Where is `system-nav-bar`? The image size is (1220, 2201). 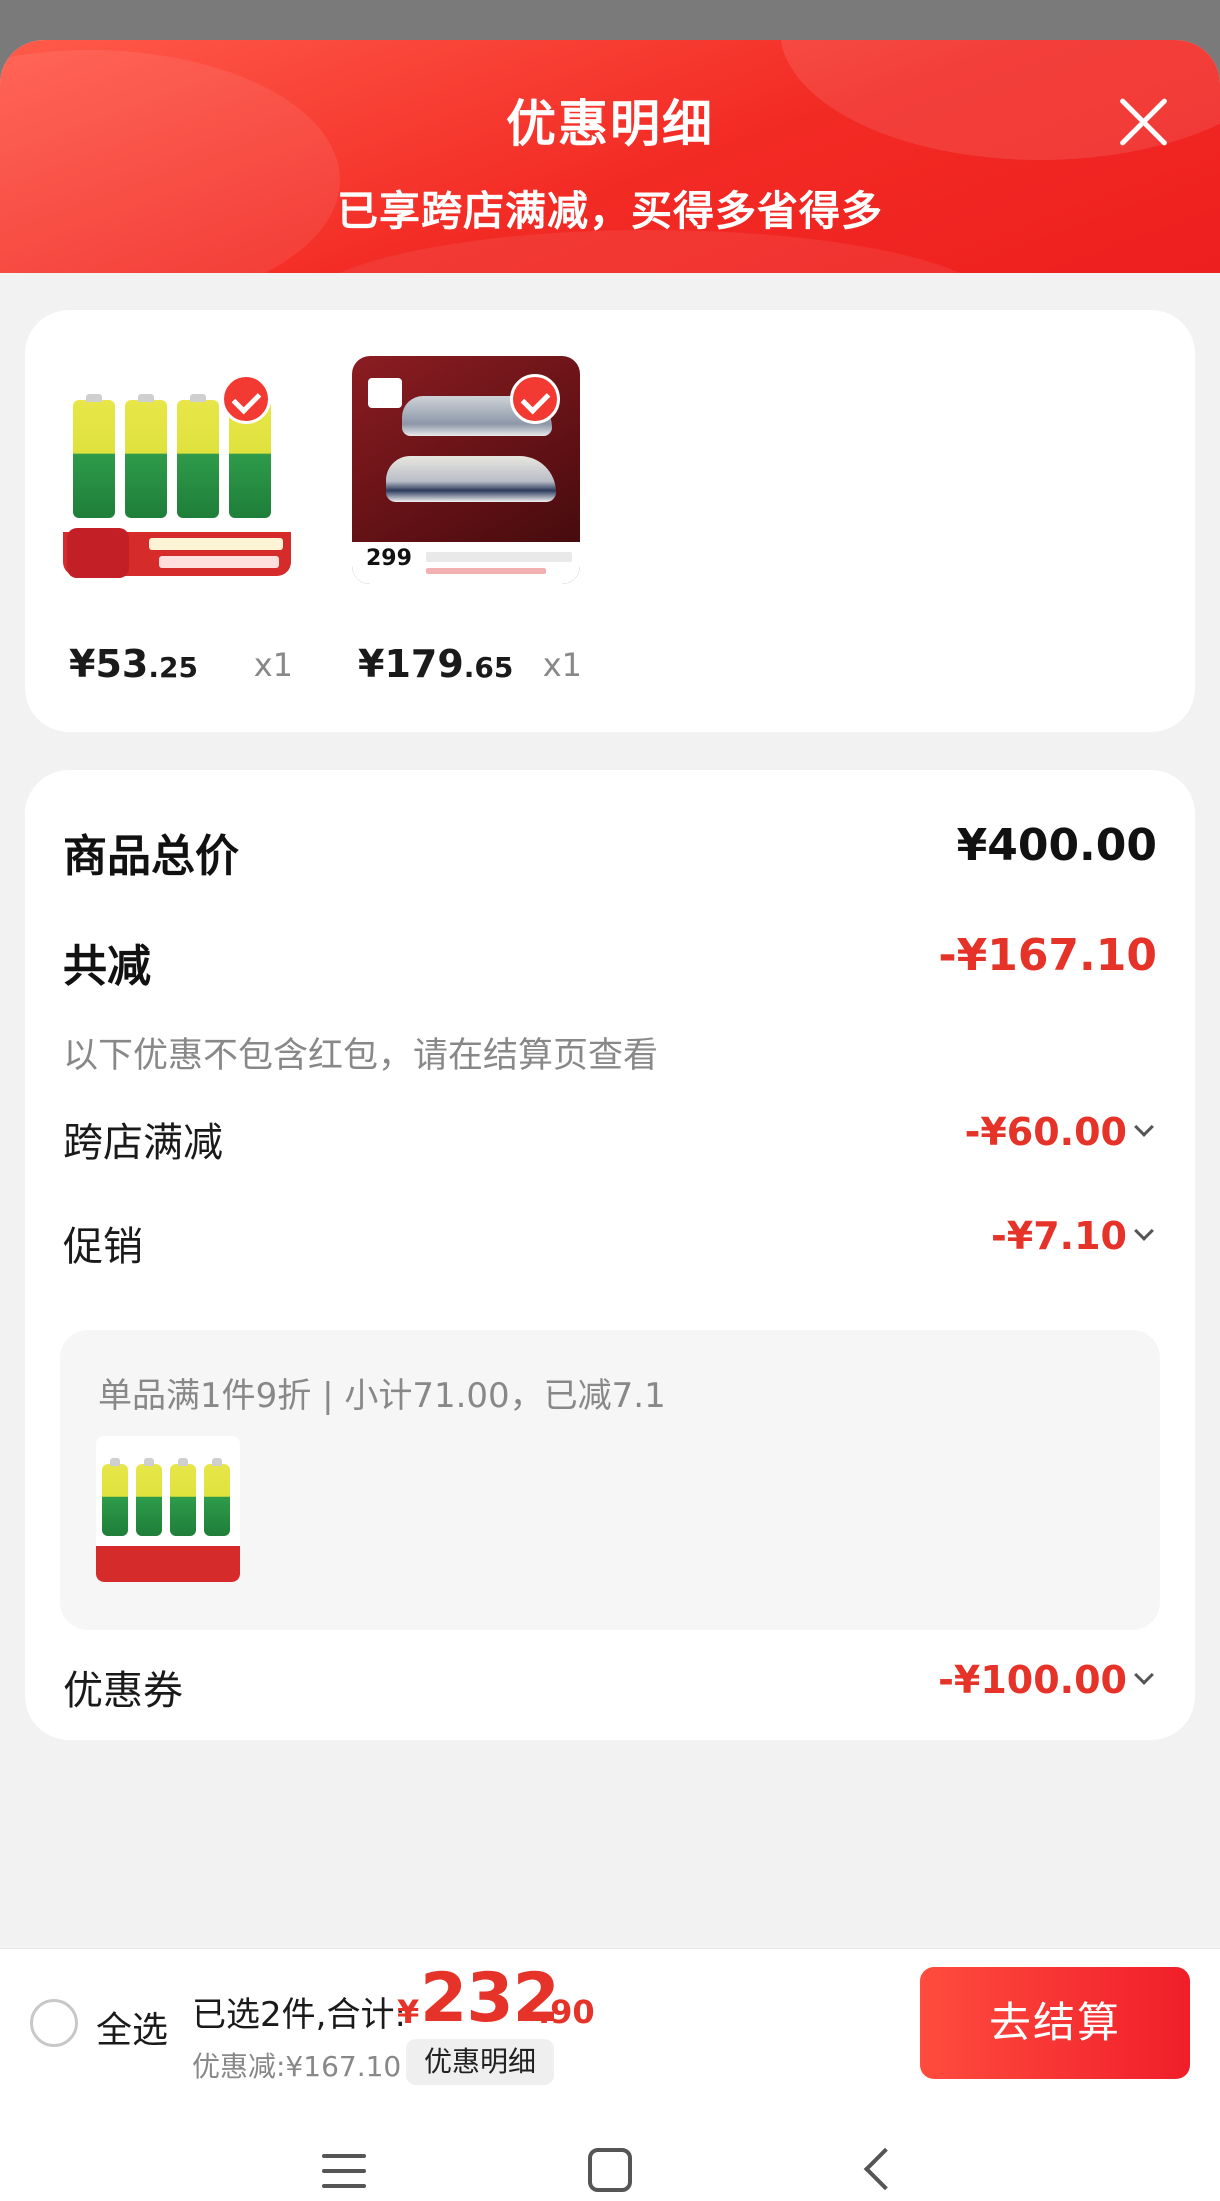
system-nav-bar is located at coordinates (610, 2148).